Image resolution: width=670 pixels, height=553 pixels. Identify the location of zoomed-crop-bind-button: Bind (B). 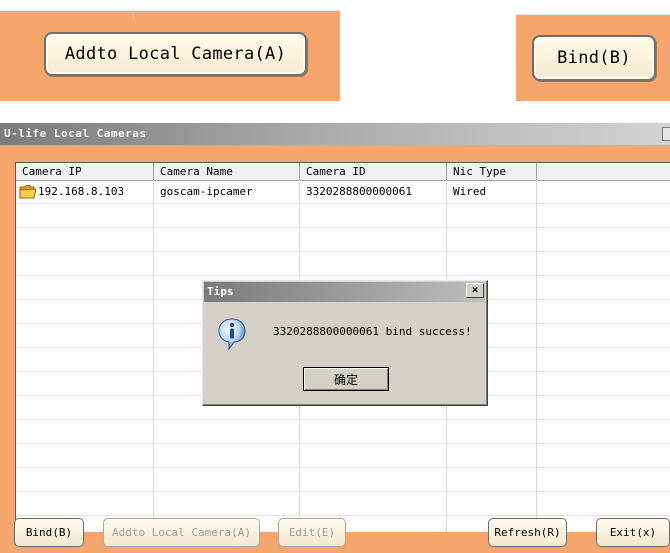
(593, 57).